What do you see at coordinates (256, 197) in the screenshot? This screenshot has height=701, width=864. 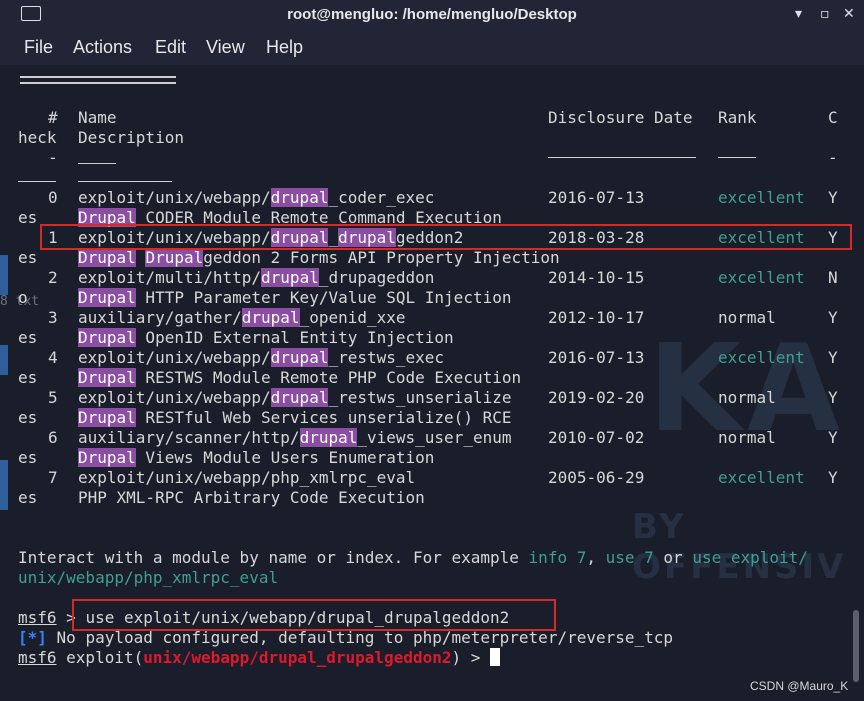 I see `module-path: exploit/unix/webapp/drupal_coder_exec` at bounding box center [256, 197].